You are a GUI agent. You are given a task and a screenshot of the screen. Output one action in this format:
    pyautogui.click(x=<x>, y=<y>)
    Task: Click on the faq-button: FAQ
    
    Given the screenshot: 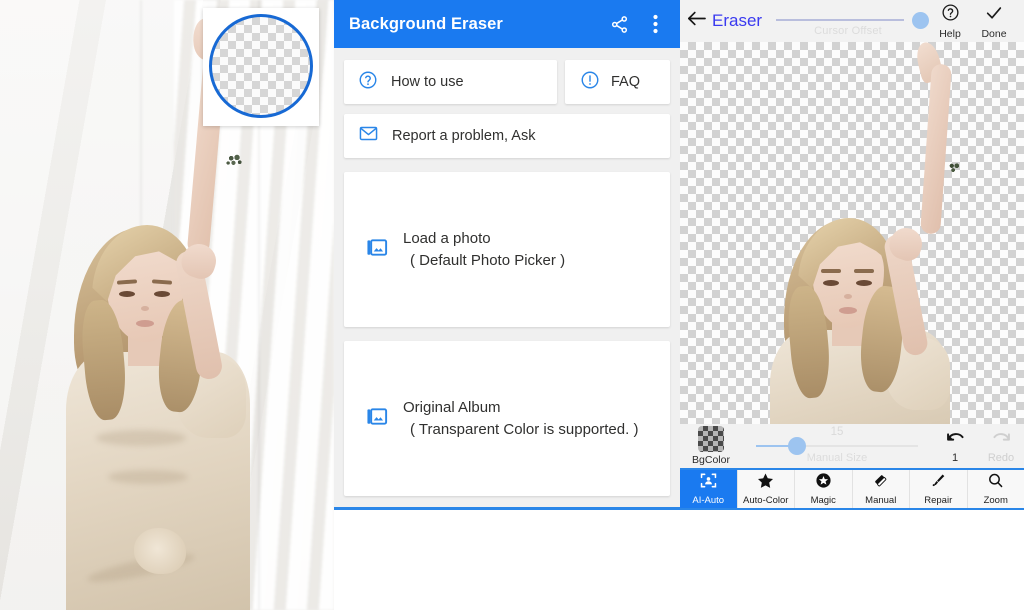 What is the action you would take?
    pyautogui.click(x=617, y=82)
    